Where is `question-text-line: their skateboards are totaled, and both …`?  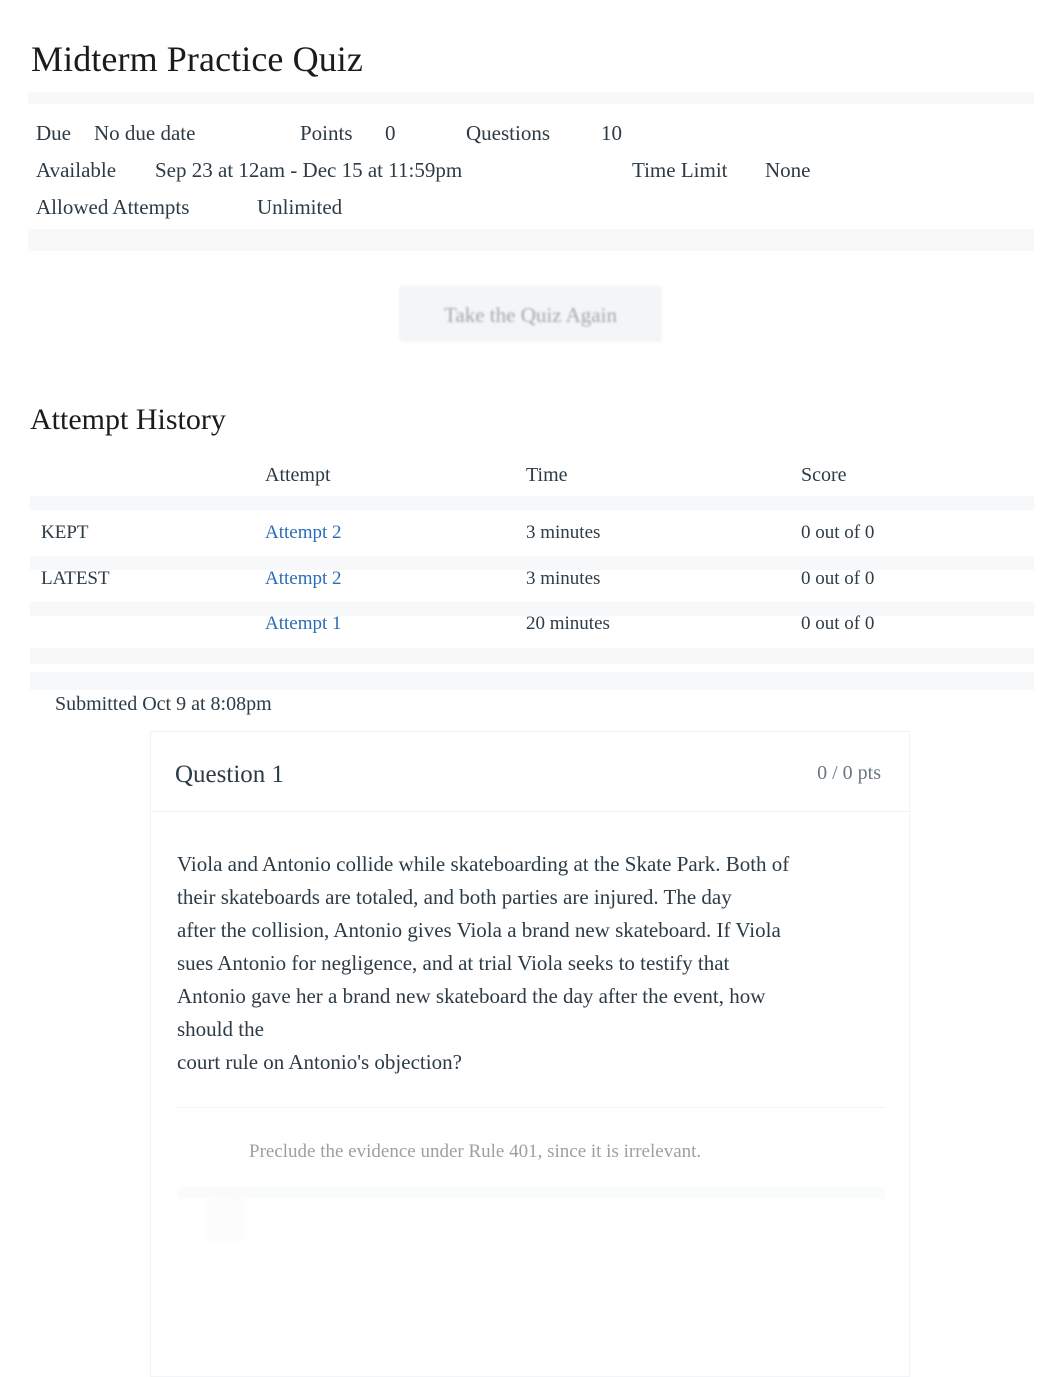
question-text-line: their skateboards are totaled, and both … is located at coordinates (454, 897).